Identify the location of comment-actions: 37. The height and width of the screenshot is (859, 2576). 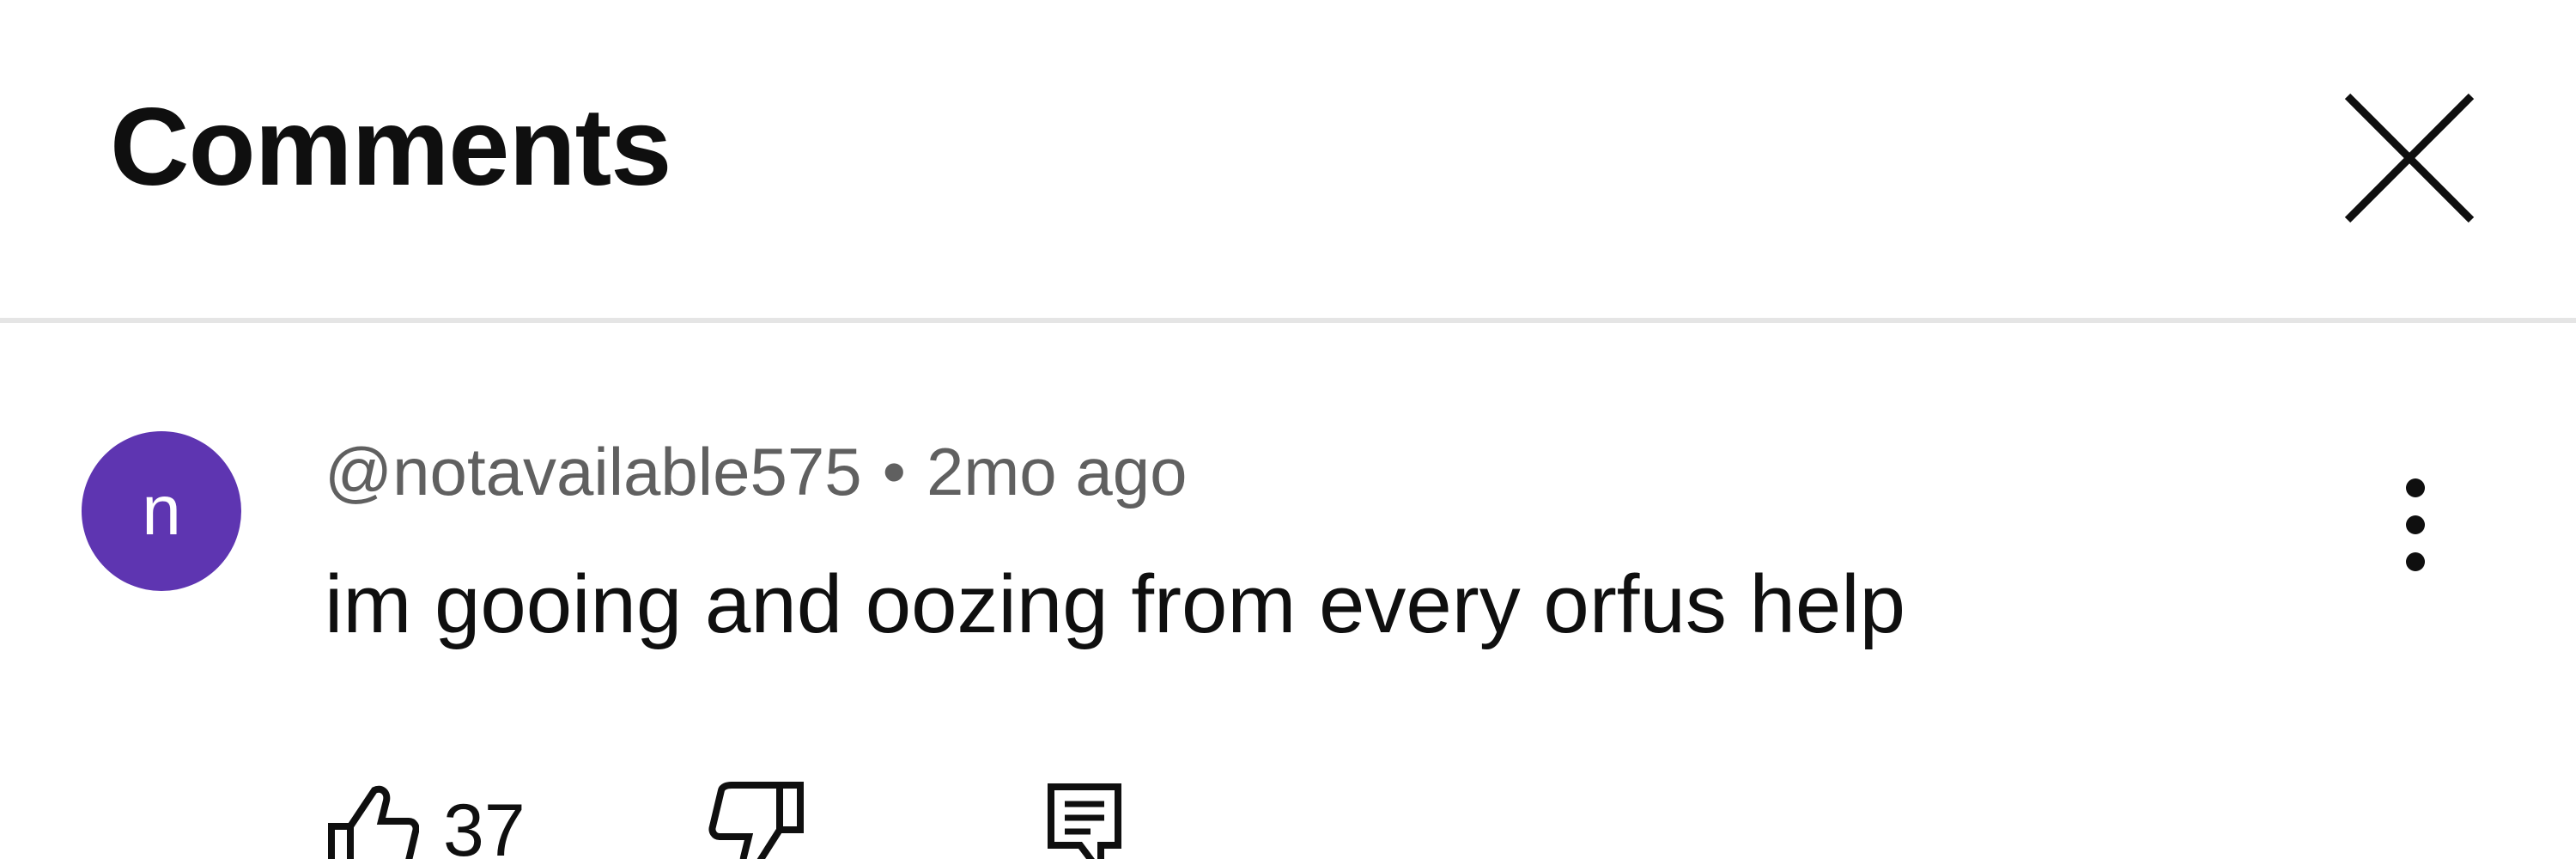
(754, 821).